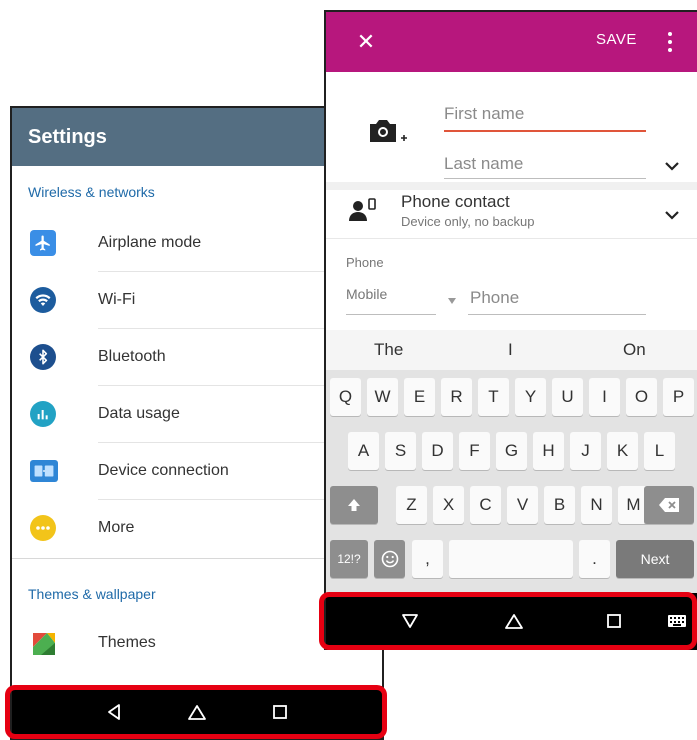 The image size is (697, 740). What do you see at coordinates (559, 505) in the screenshot?
I see `key-b: B` at bounding box center [559, 505].